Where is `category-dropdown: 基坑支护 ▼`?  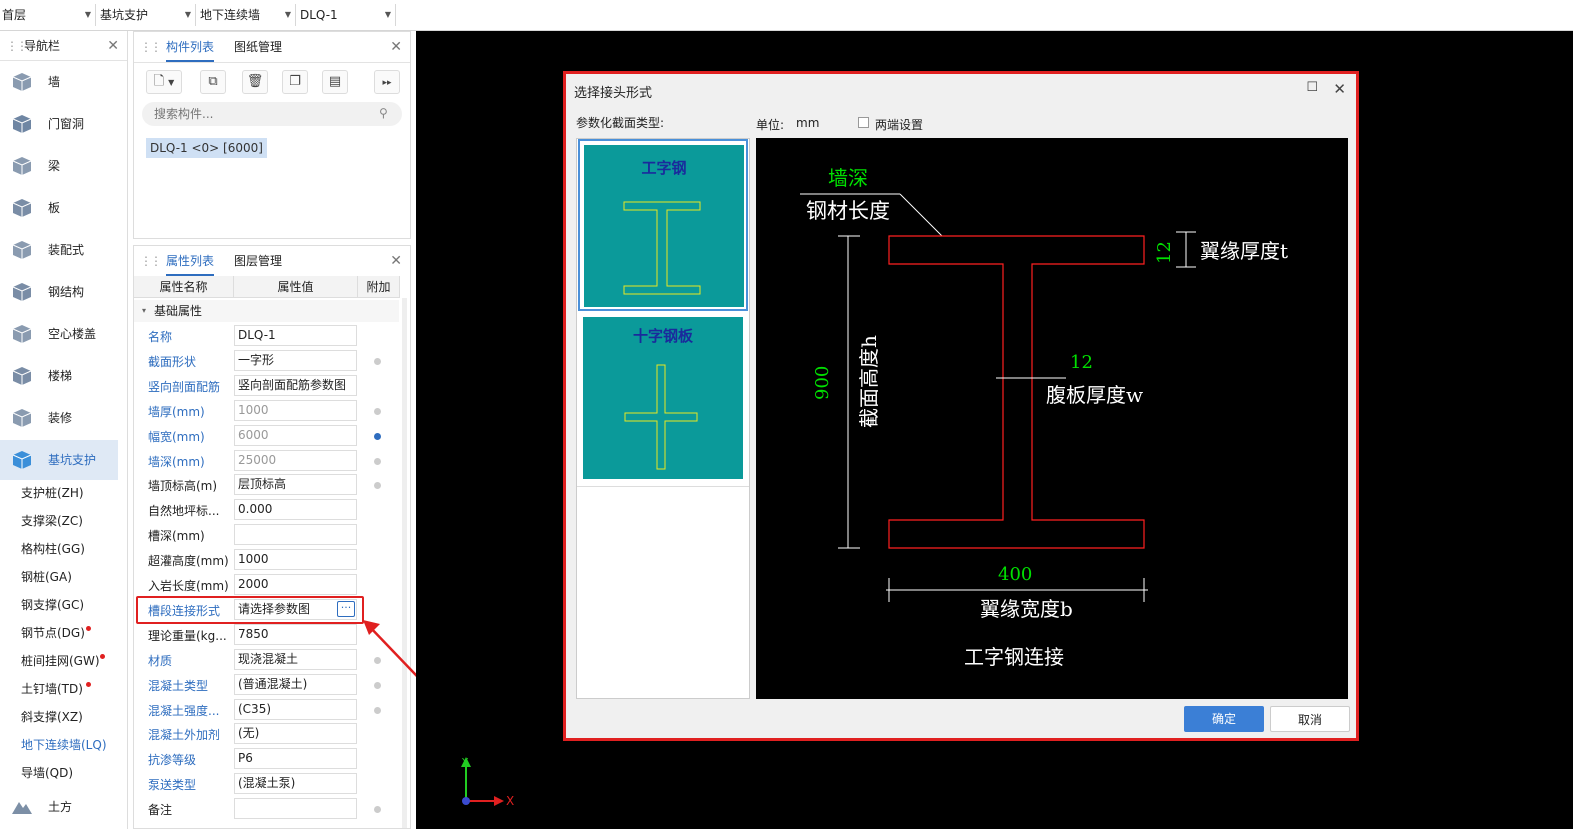 category-dropdown: 基坑支护 ▼ is located at coordinates (147, 15).